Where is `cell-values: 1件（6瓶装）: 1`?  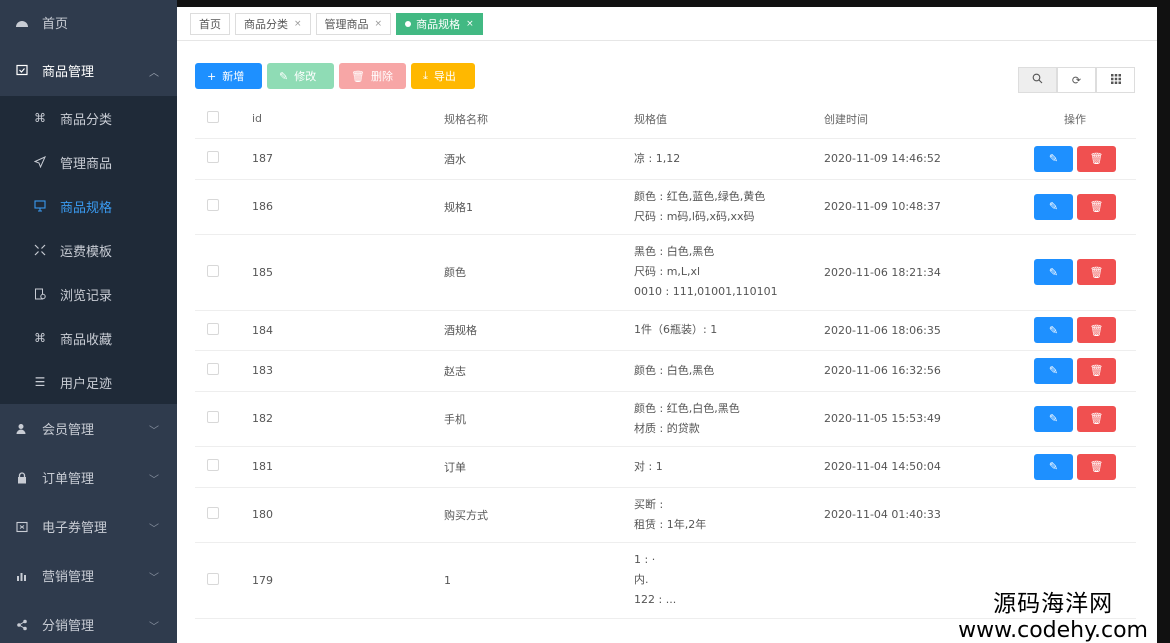 cell-values: 1件（6瓶装）: 1 is located at coordinates (729, 330).